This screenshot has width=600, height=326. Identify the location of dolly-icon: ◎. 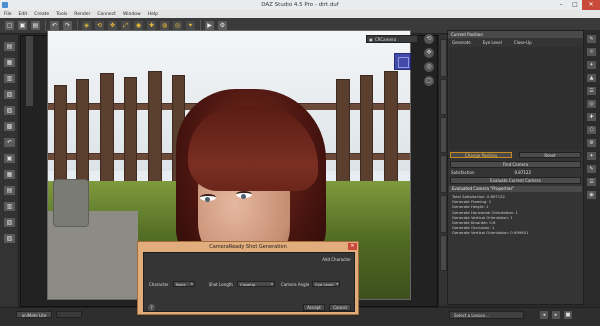
(429, 67).